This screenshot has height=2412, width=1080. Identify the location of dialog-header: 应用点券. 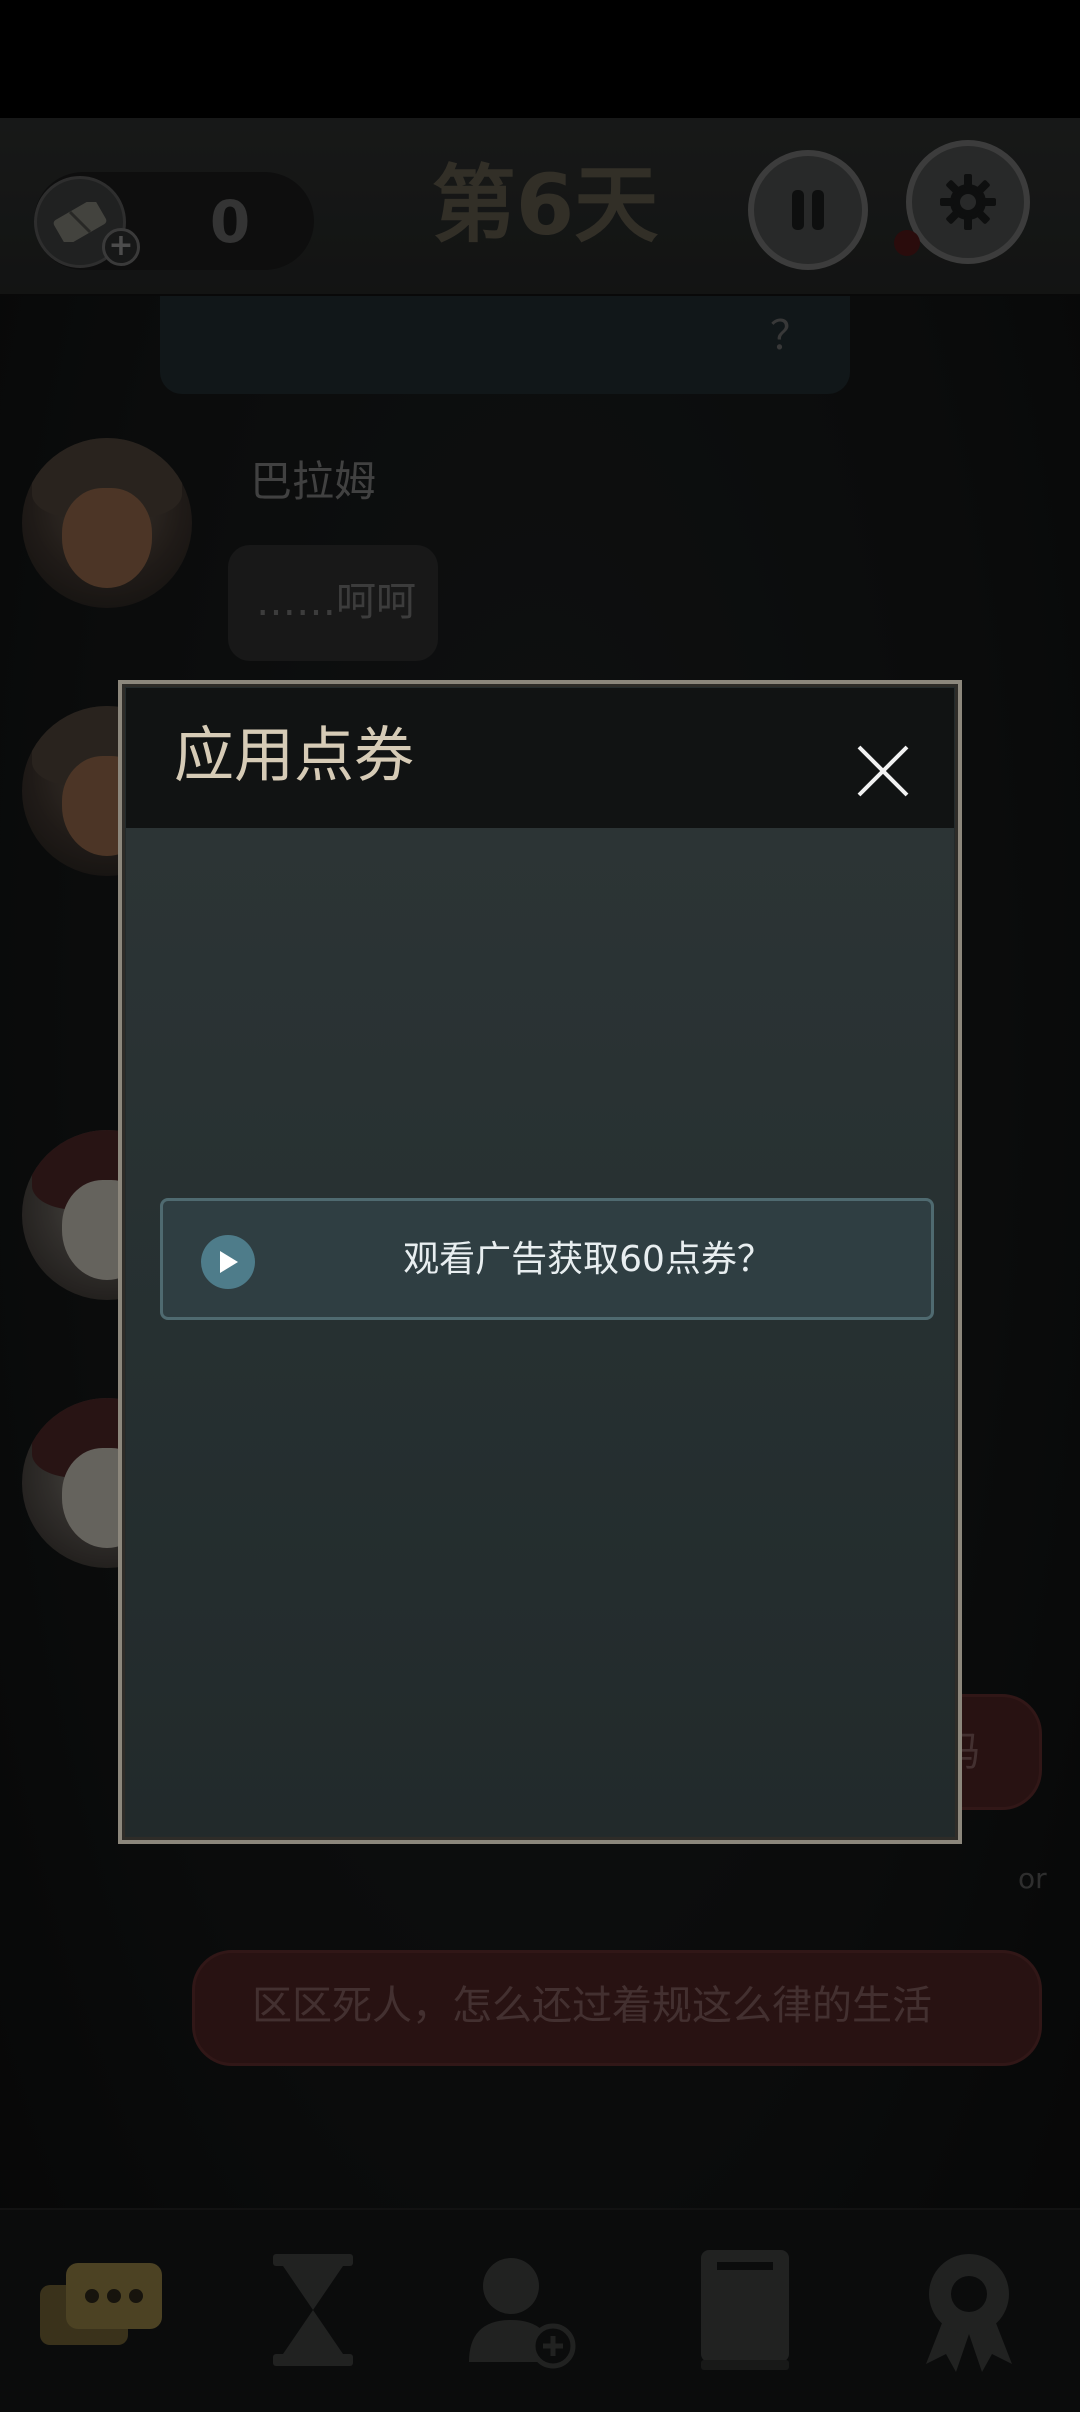
(540, 758).